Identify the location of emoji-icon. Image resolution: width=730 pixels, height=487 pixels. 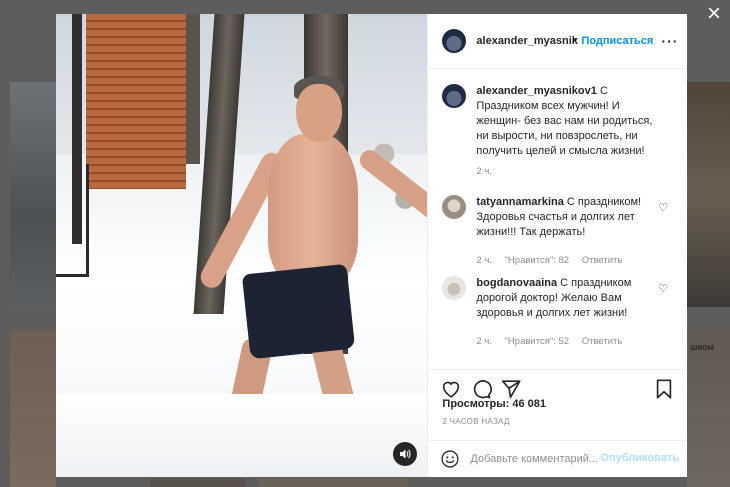
(450, 459).